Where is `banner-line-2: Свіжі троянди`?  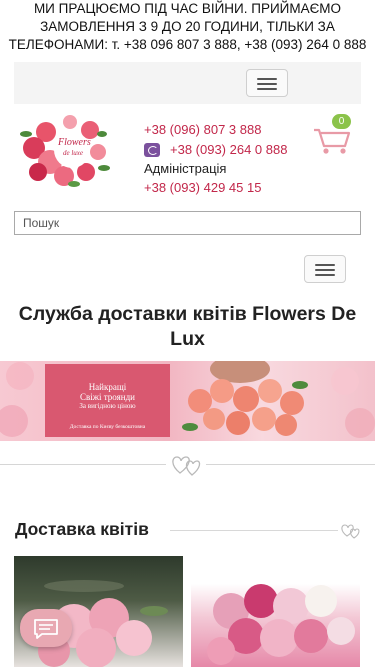
banner-line-2: Свіжі троянди is located at coordinates (107, 397).